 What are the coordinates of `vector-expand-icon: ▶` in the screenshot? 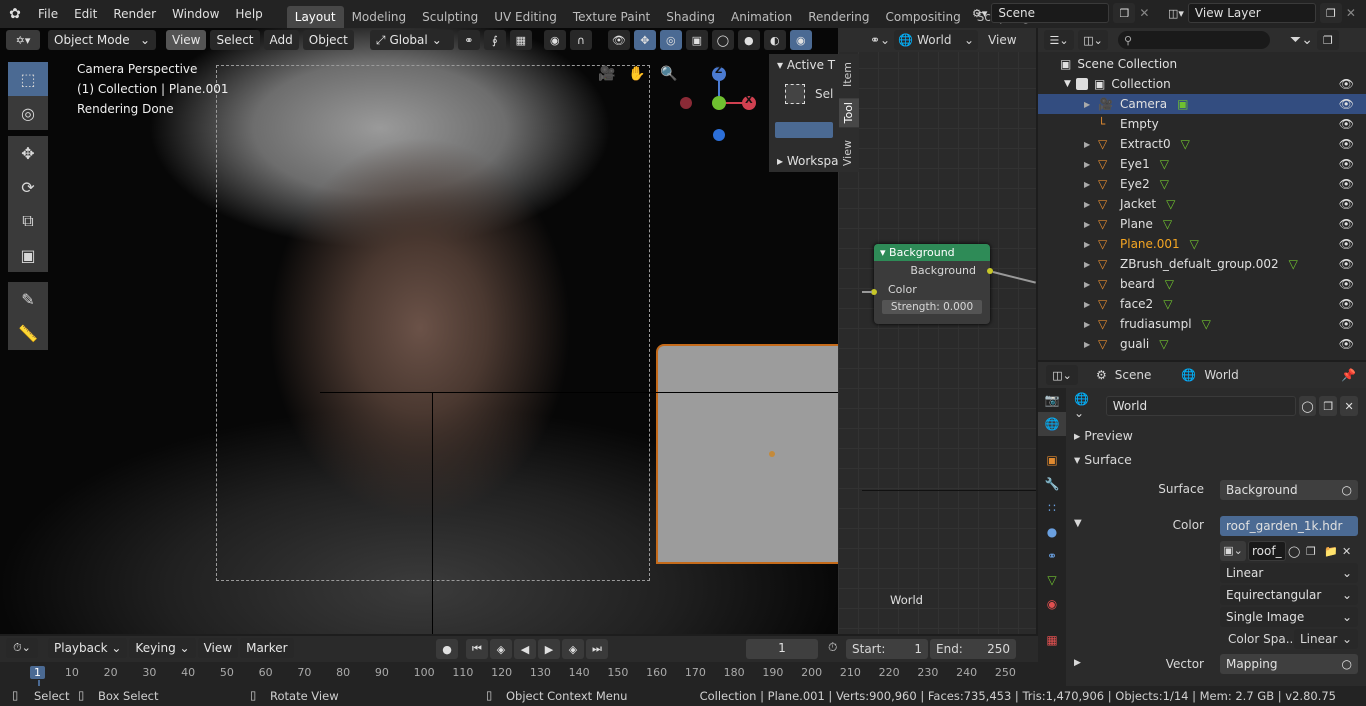 It's located at (1077, 663).